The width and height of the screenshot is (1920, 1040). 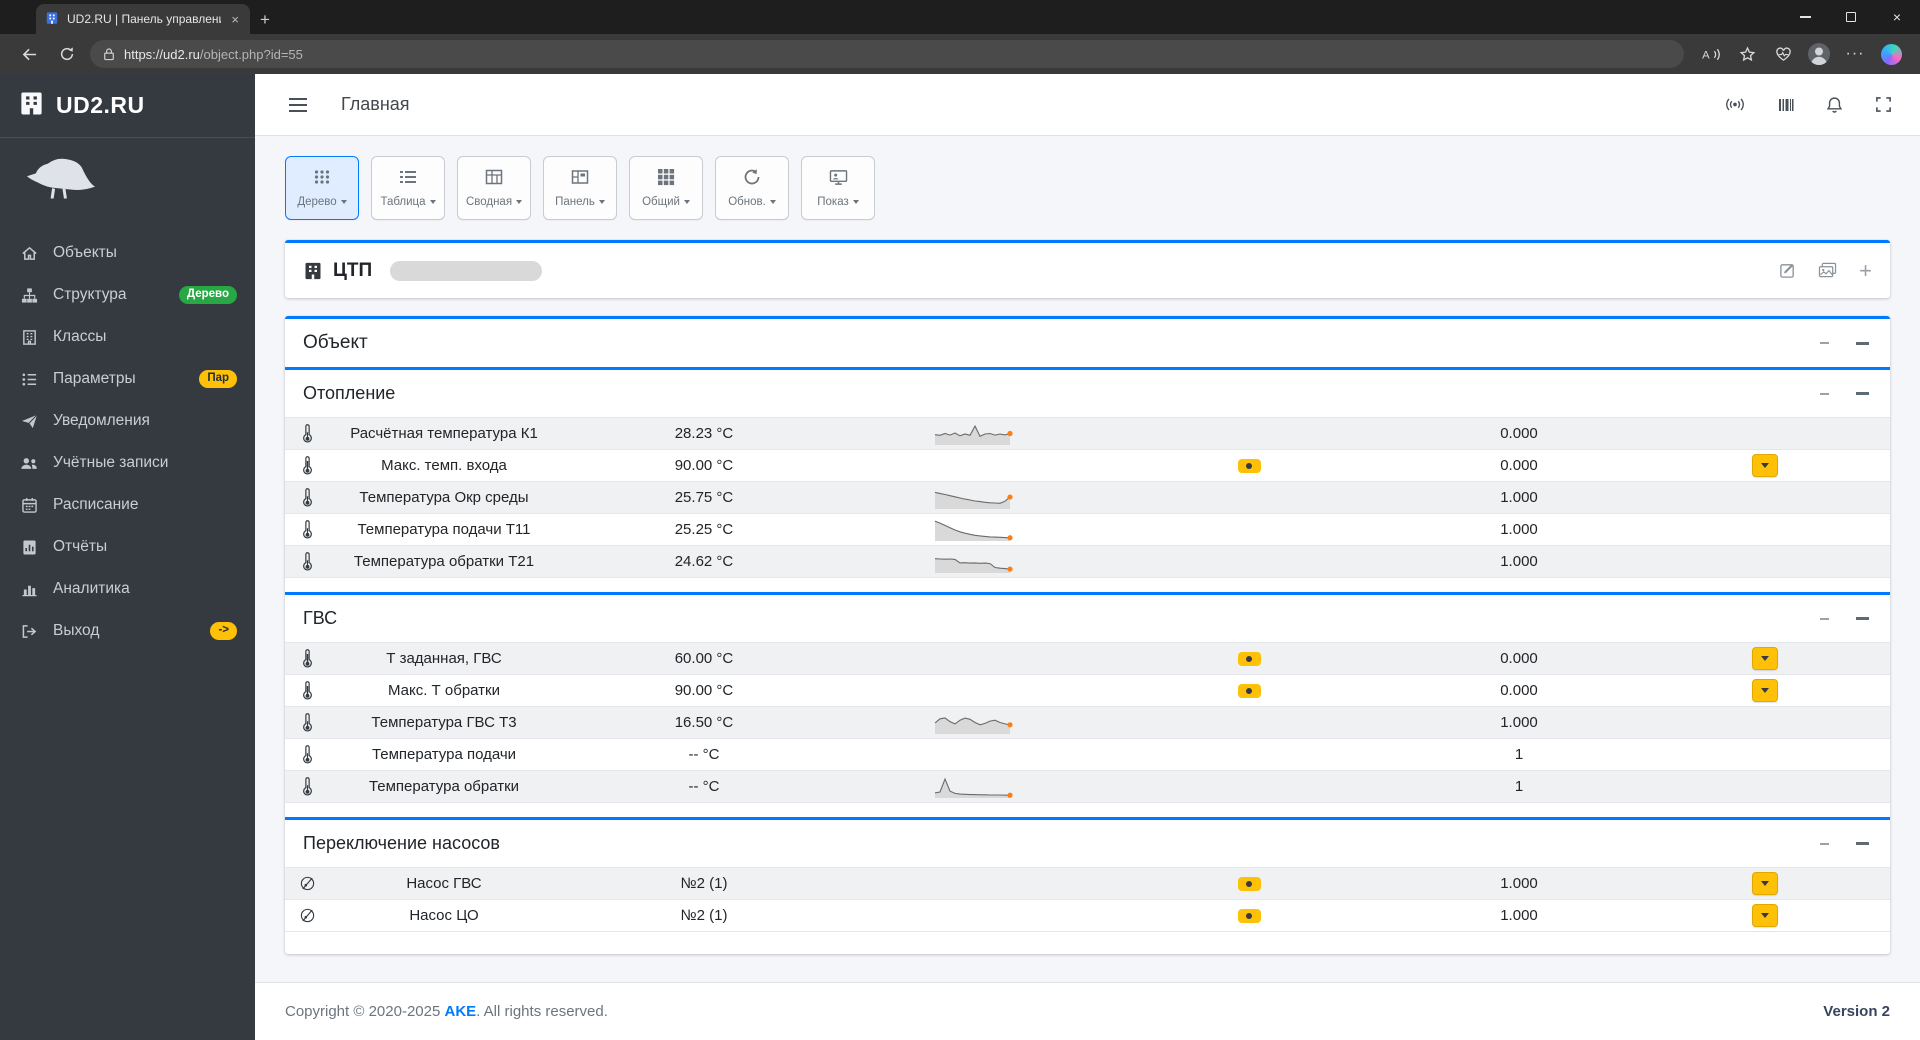 What do you see at coordinates (752, 188) in the screenshot?
I see `toolbar-refresh-button: Обнов.` at bounding box center [752, 188].